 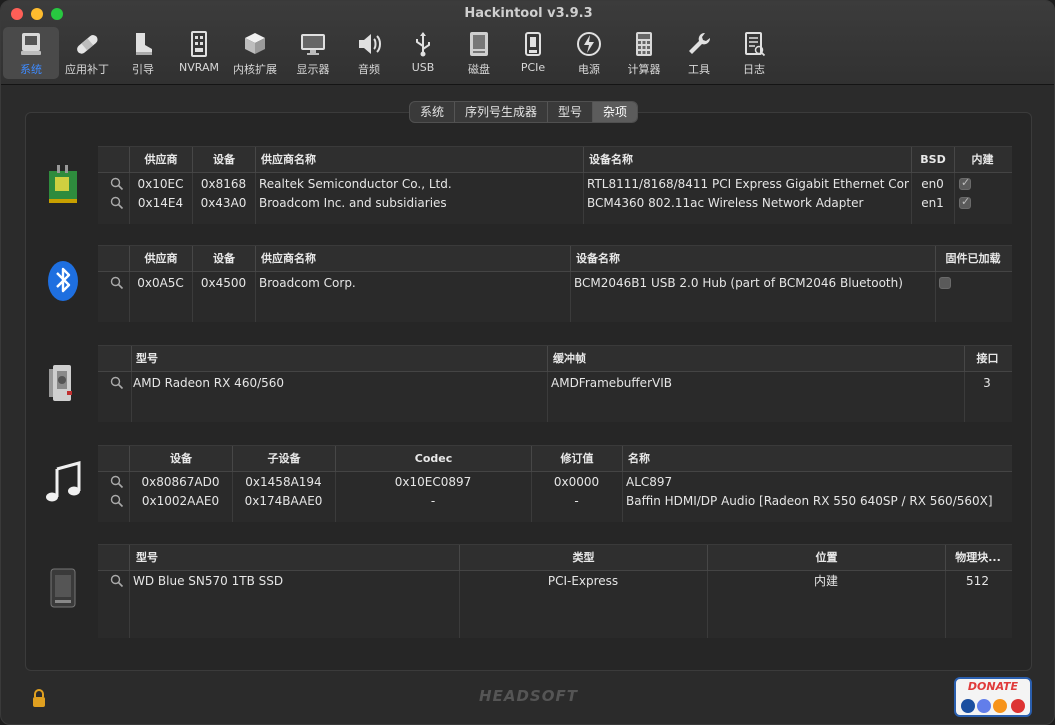 I want to click on table-header: 型号 缓冲帧 接口, so click(x=555, y=359).